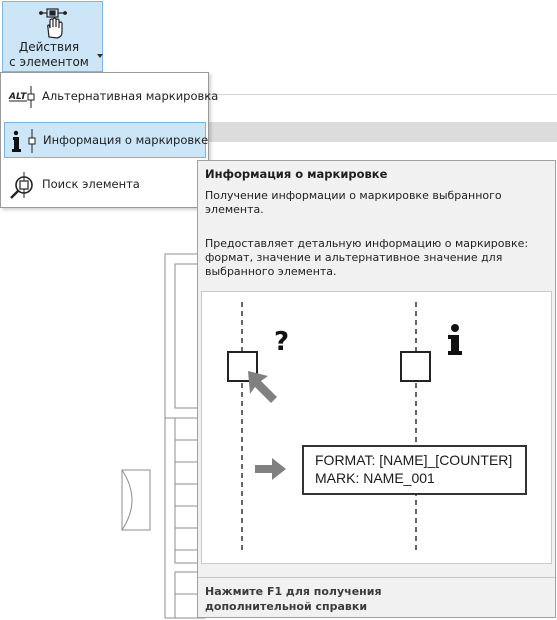 The height and width of the screenshot is (620, 557). I want to click on tooltip-title: Информация о маркировке, so click(296, 174).